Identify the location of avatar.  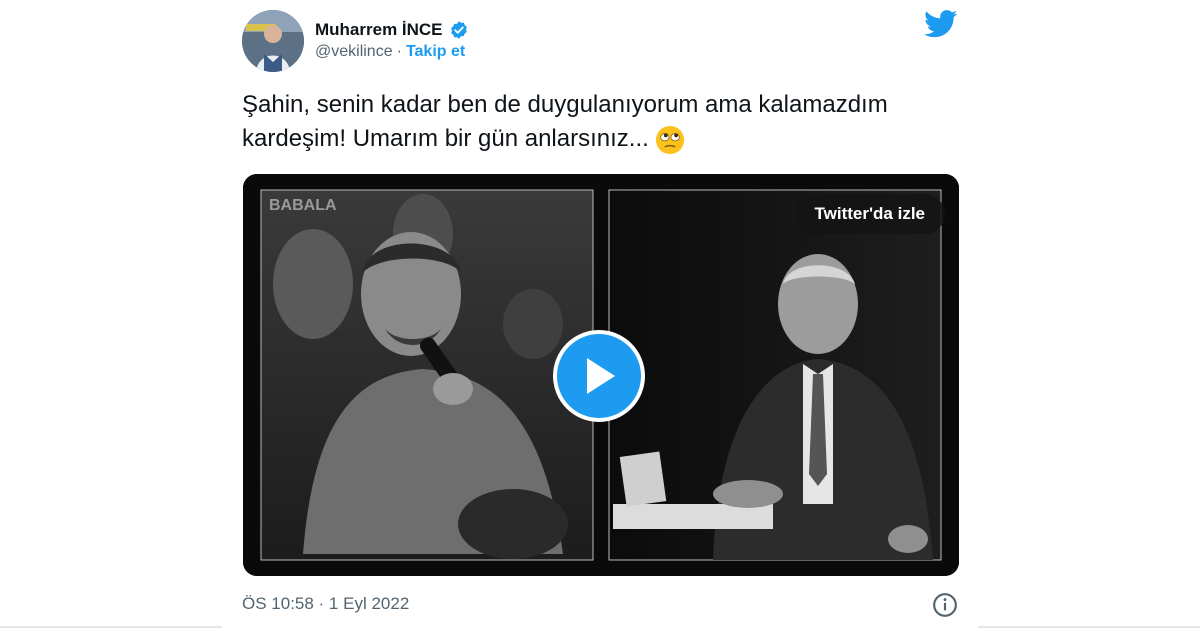
(273, 41).